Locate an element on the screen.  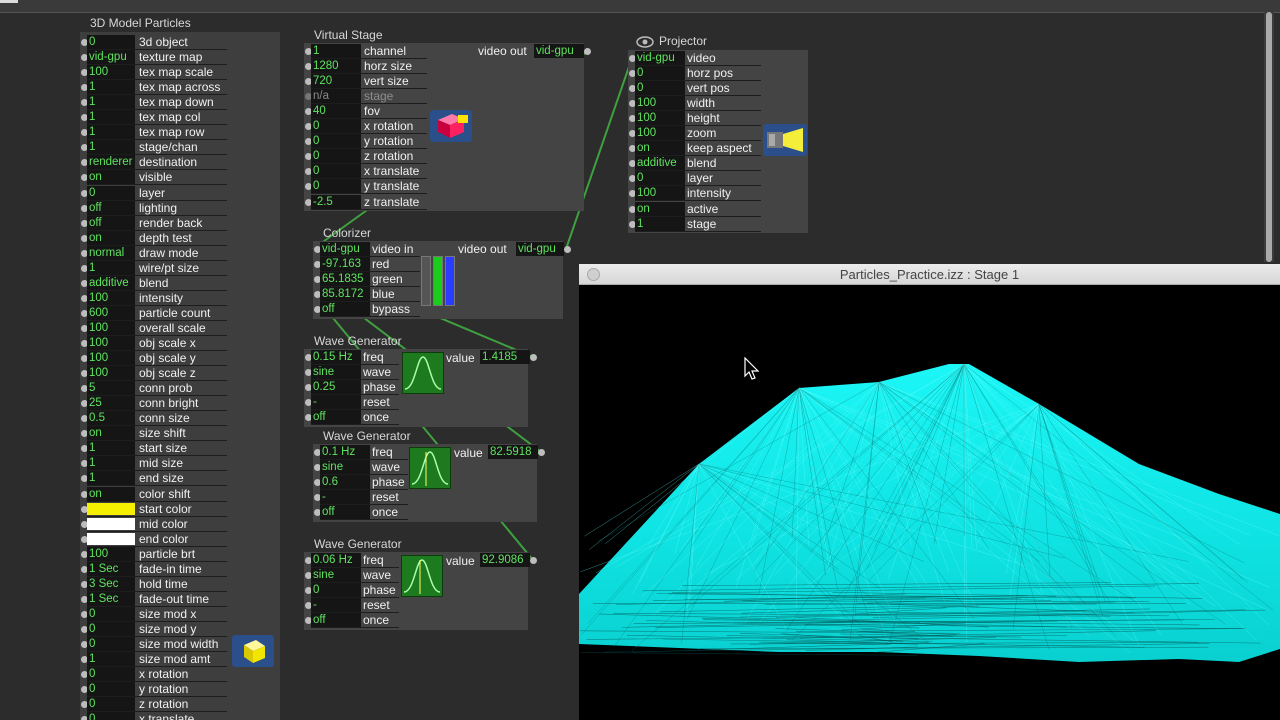
vertical-scrollbar is located at coordinates (1269, 137).